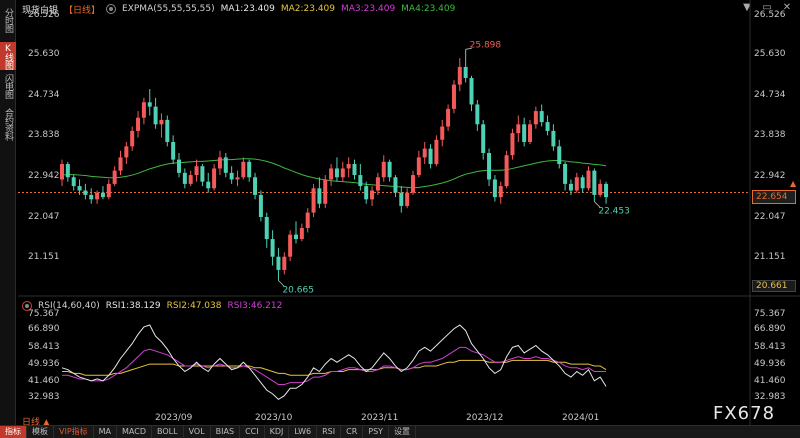 This screenshot has height=438, width=800. What do you see at coordinates (106, 432) in the screenshot?
I see `tab-ma: MA` at bounding box center [106, 432].